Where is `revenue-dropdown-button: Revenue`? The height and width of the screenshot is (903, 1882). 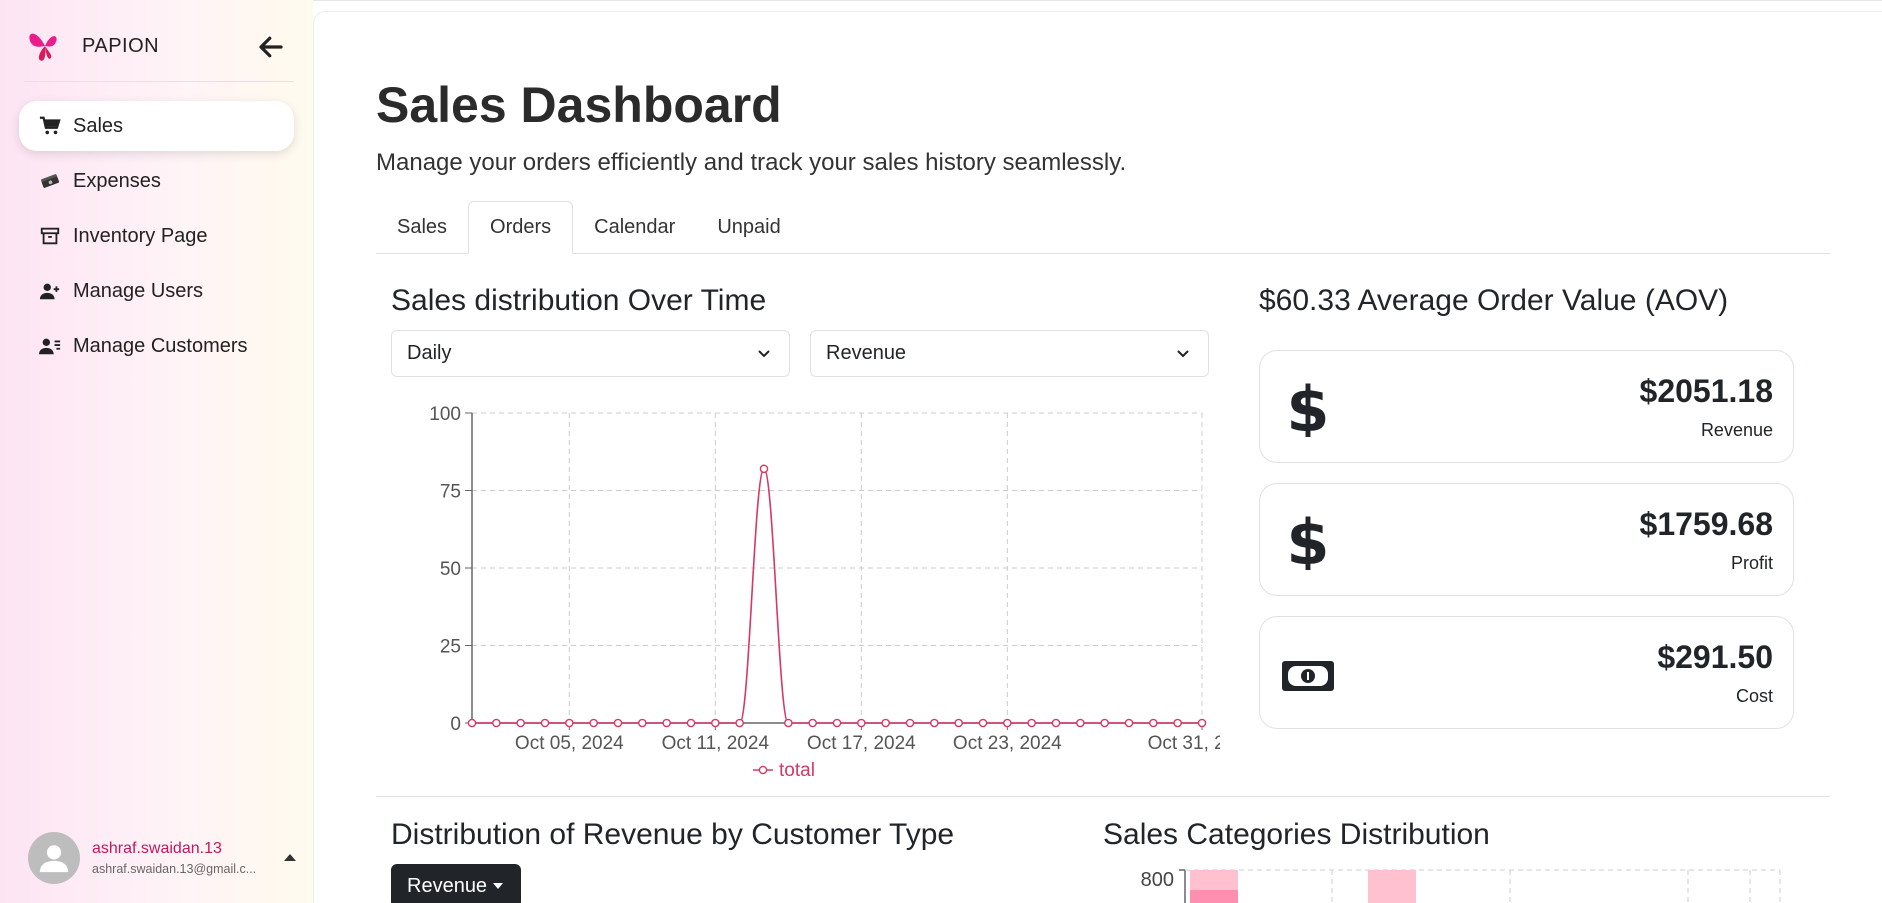 revenue-dropdown-button: Revenue is located at coordinates (456, 883).